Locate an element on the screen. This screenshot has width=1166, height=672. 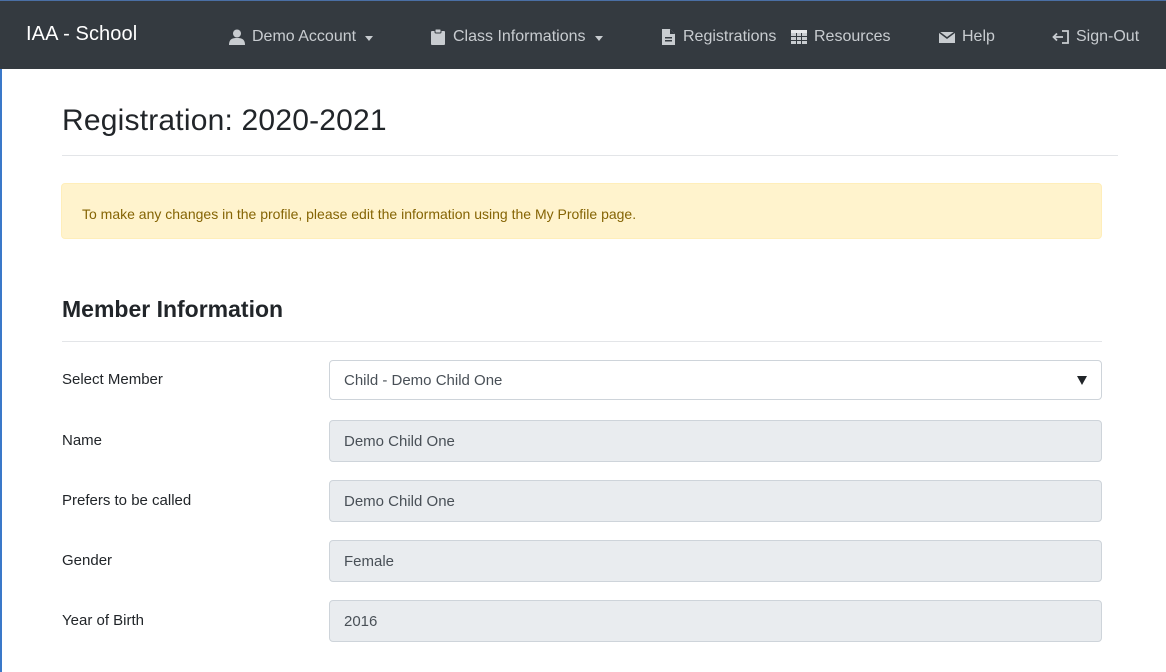
name-label: Name is located at coordinates (82, 440).